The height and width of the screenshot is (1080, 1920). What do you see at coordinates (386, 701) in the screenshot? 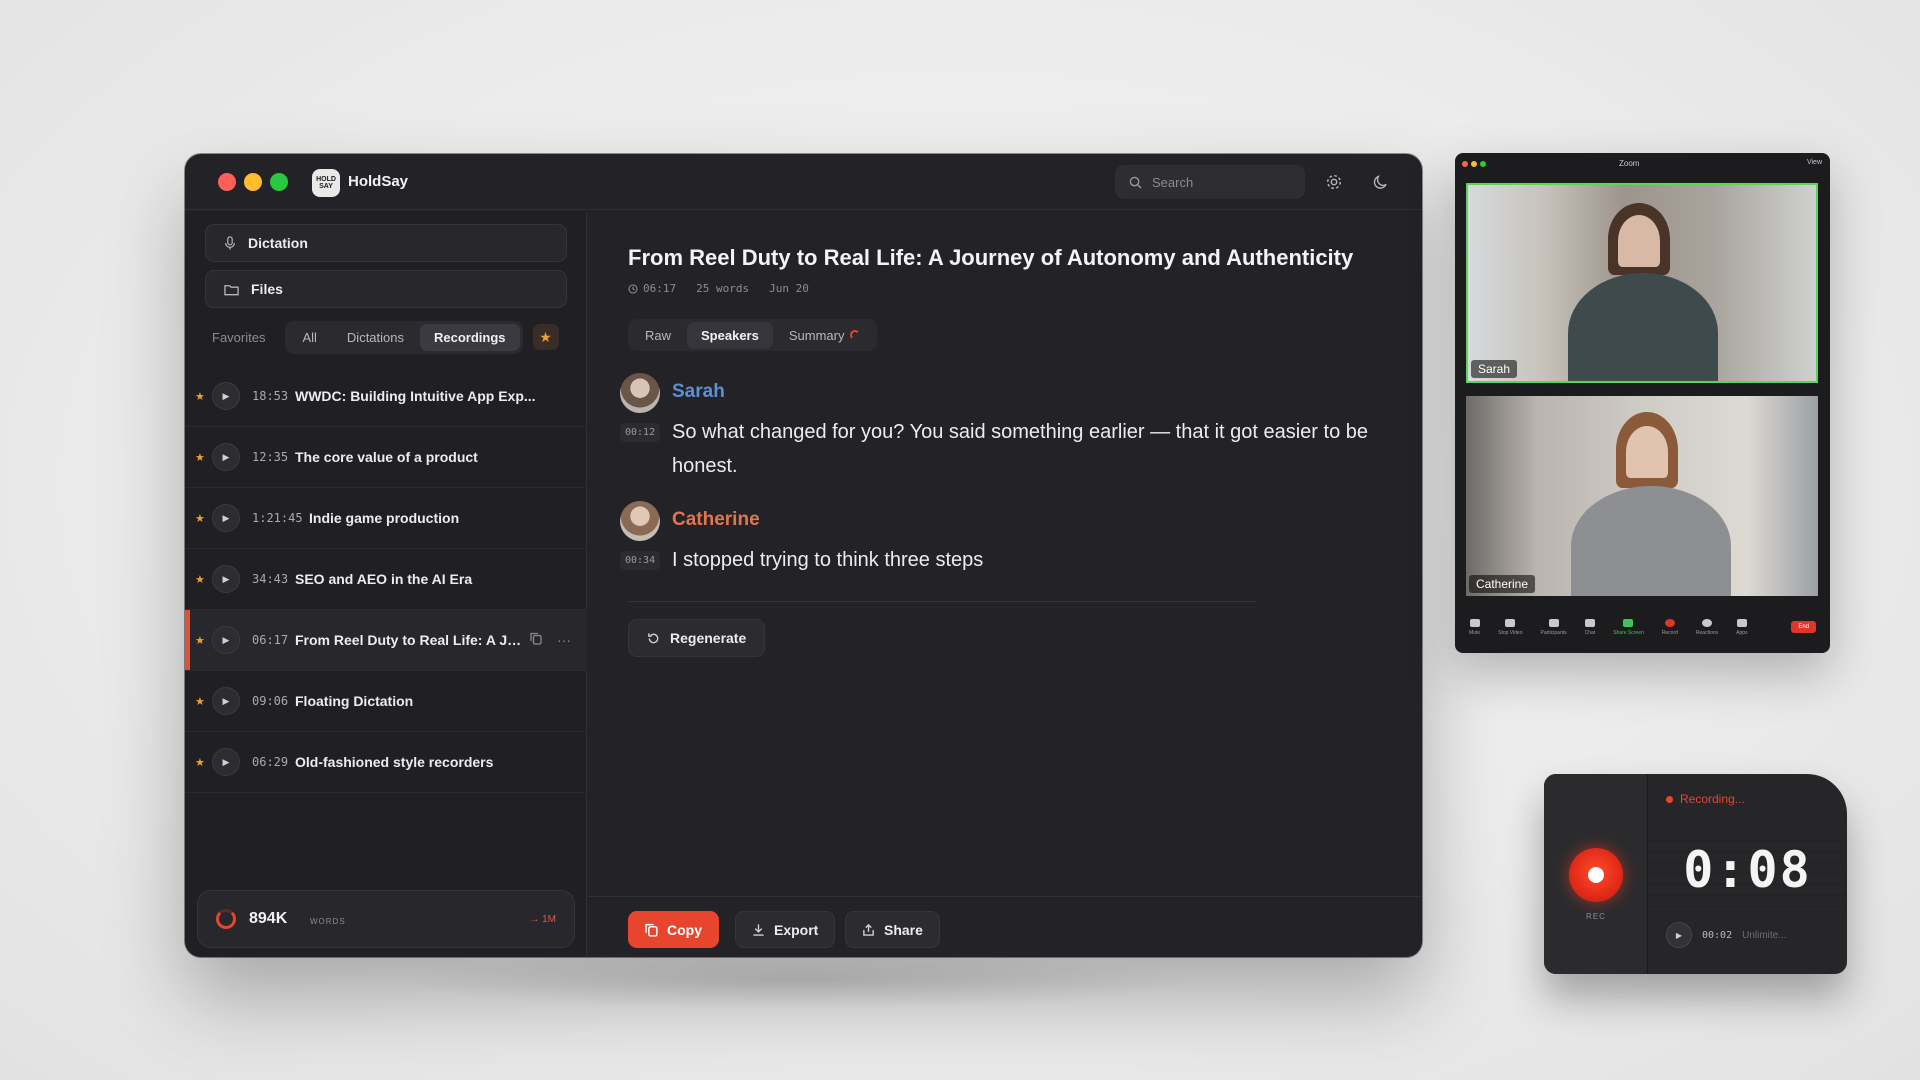
I see `list-item: ★ ▶ 09:06 Floating Dictation` at bounding box center [386, 701].